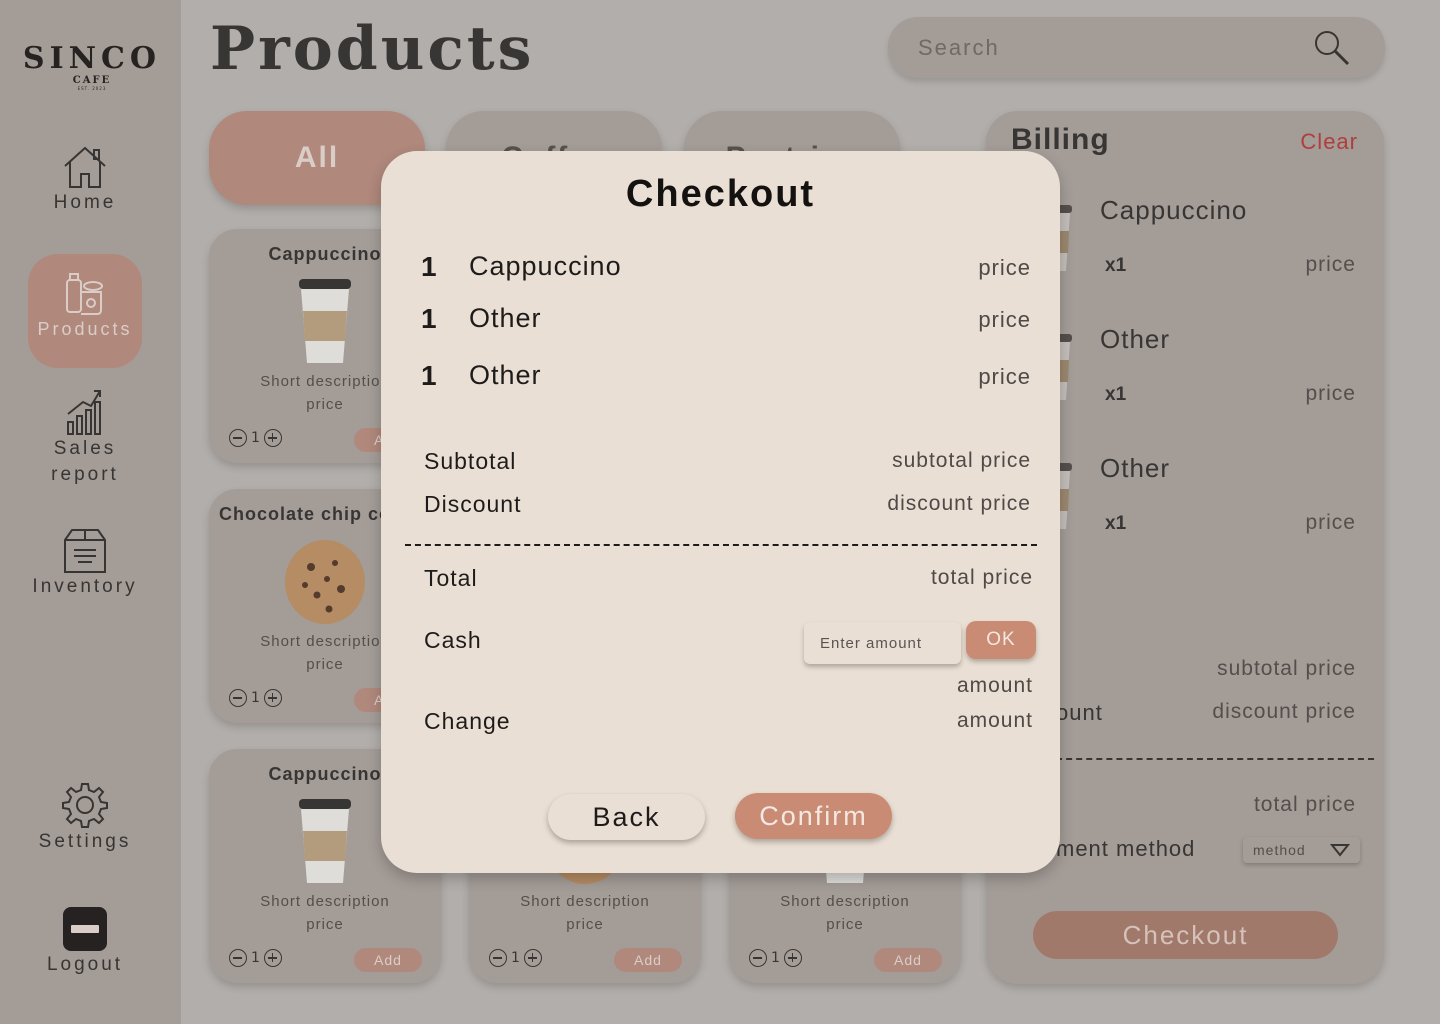  Describe the element at coordinates (1001, 640) in the screenshot. I see `ok-button: OK` at that location.